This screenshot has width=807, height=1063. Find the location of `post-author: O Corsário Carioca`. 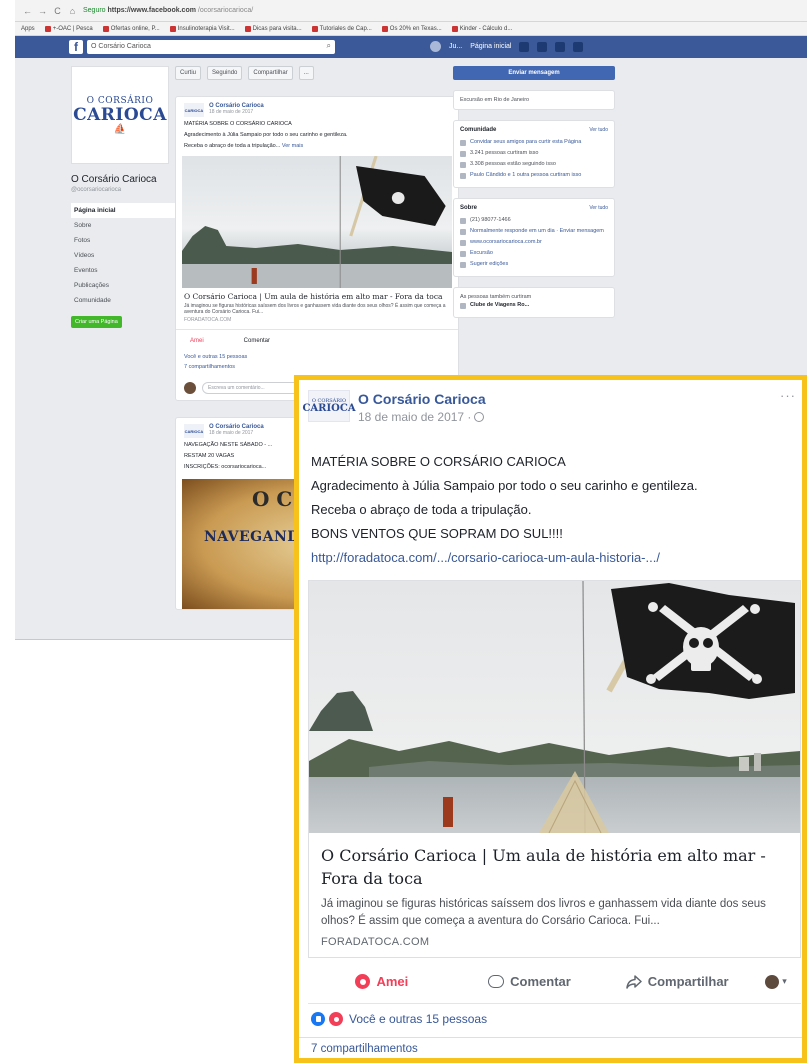

post-author: O Corsário Carioca is located at coordinates (422, 399).